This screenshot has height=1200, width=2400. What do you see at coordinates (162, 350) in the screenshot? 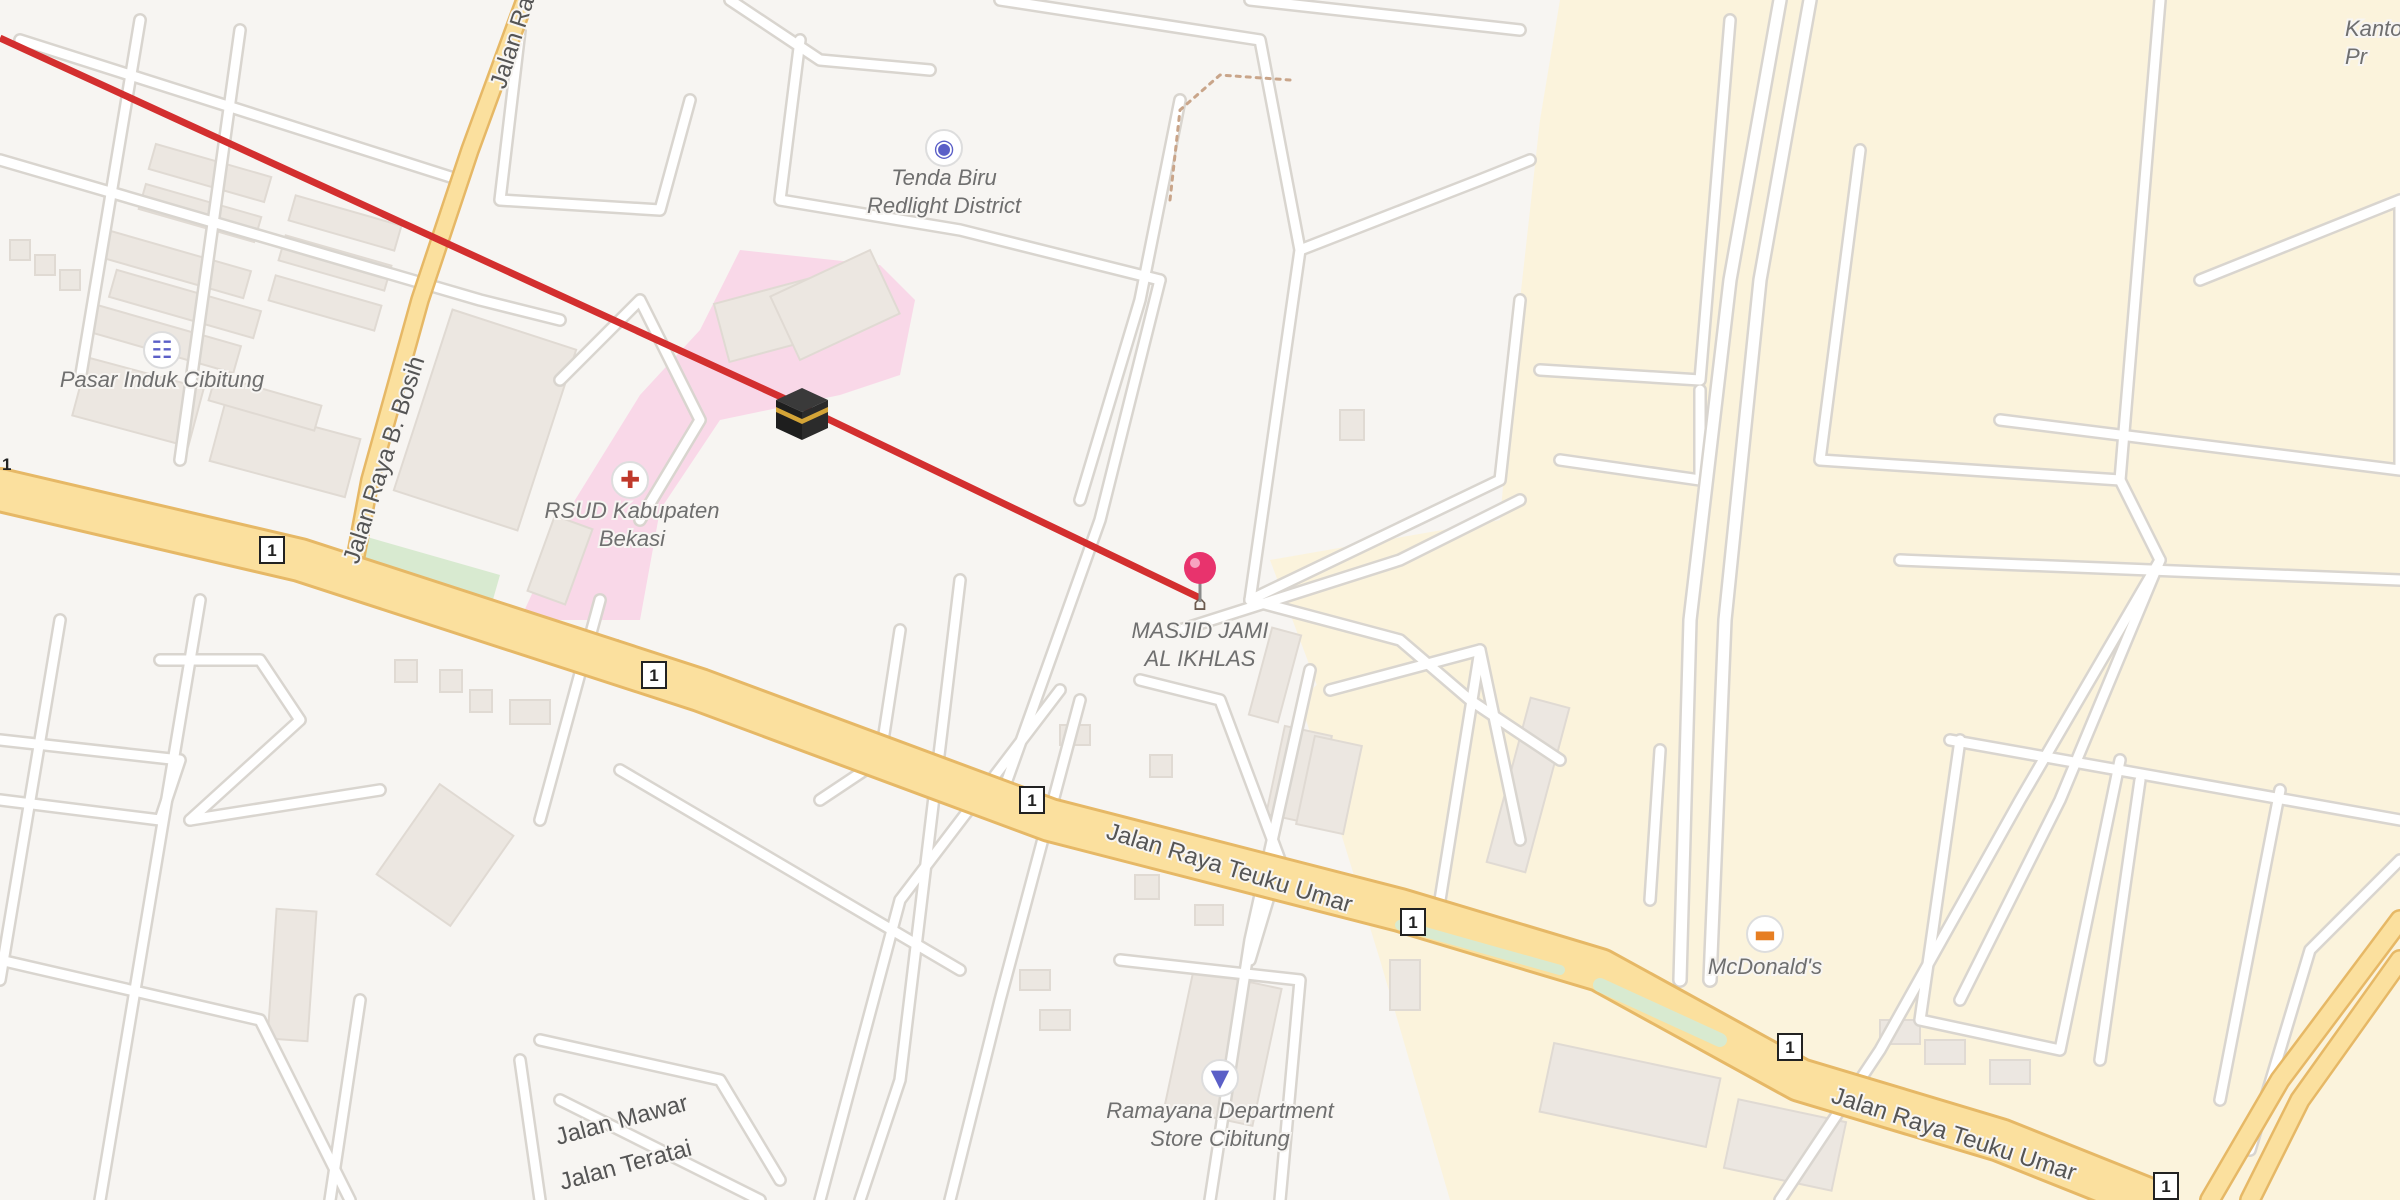
I see `shopping-cart-icon: ☷` at bounding box center [162, 350].